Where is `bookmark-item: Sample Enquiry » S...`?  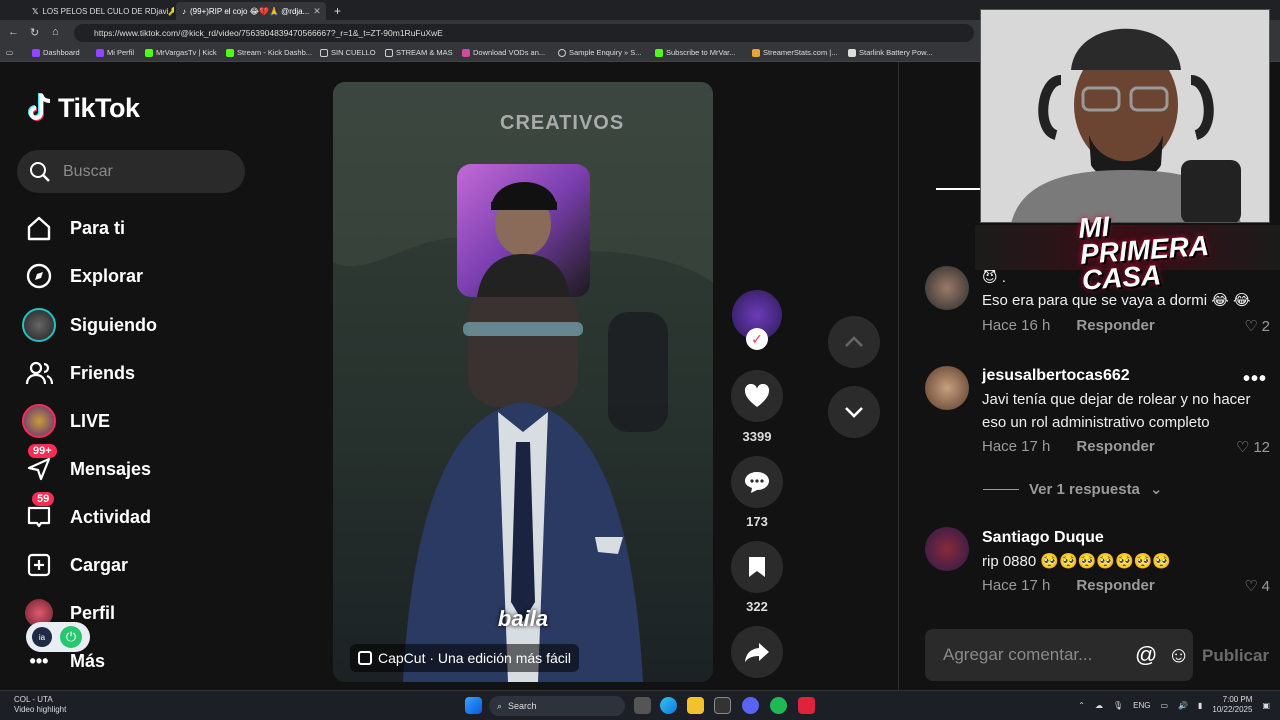 bookmark-item: Sample Enquiry » S... is located at coordinates (600, 52).